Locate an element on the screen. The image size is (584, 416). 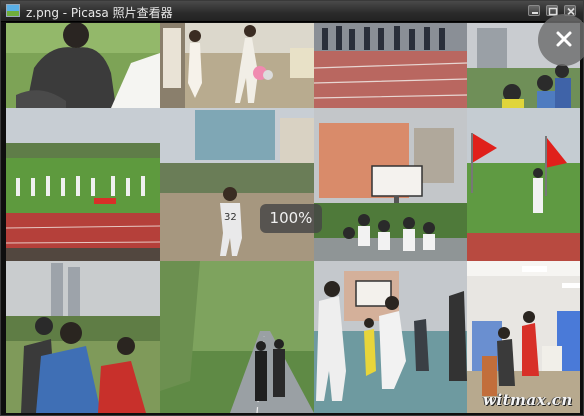
minimize-button is located at coordinates (534, 10).